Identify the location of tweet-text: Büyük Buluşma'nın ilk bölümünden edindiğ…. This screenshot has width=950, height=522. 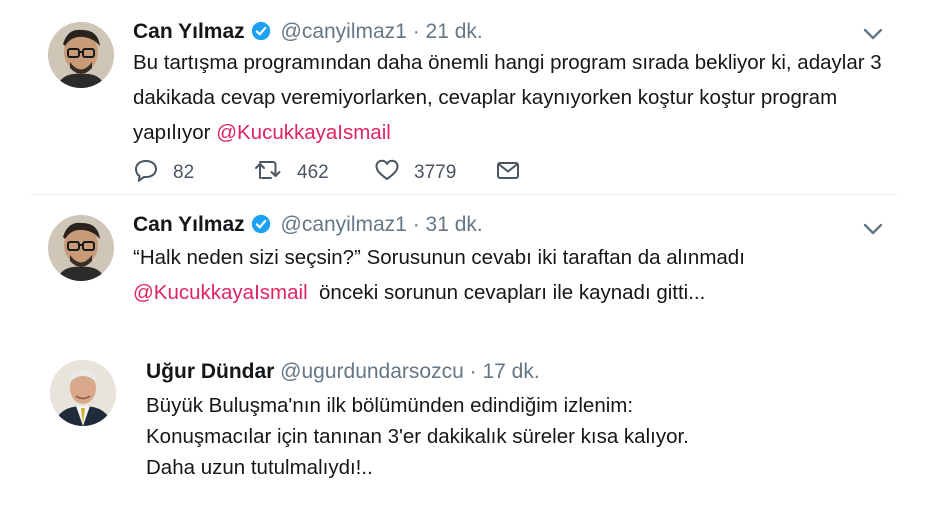
(417, 436).